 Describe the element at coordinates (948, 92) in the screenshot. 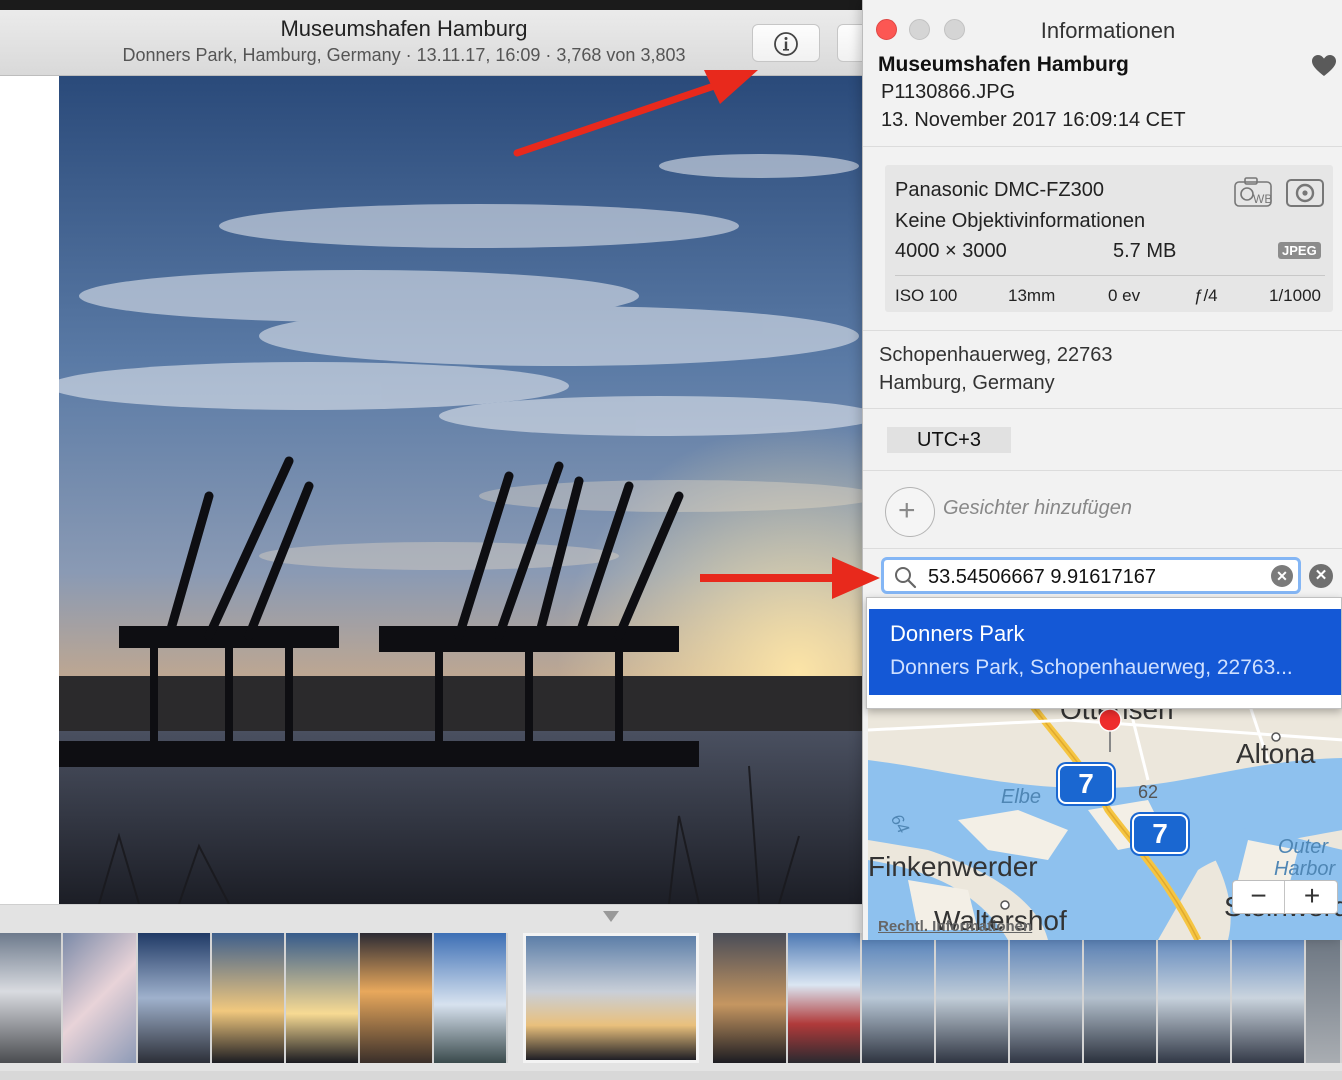

I see `filename: P1130866.JPG` at that location.